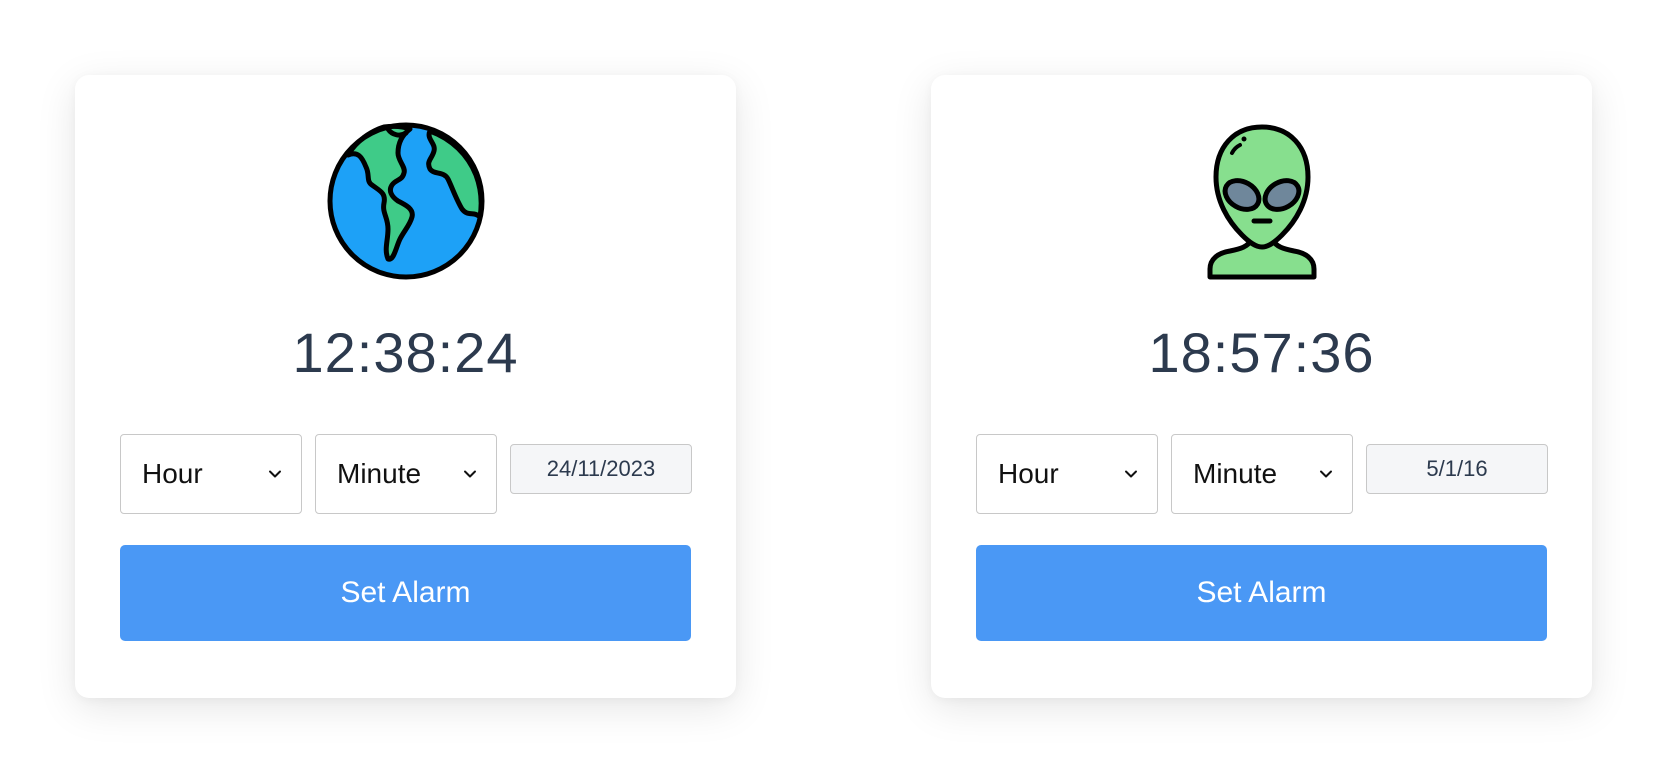 The image size is (1678, 780). What do you see at coordinates (1457, 469) in the screenshot?
I see `date-display: 5/1/16` at bounding box center [1457, 469].